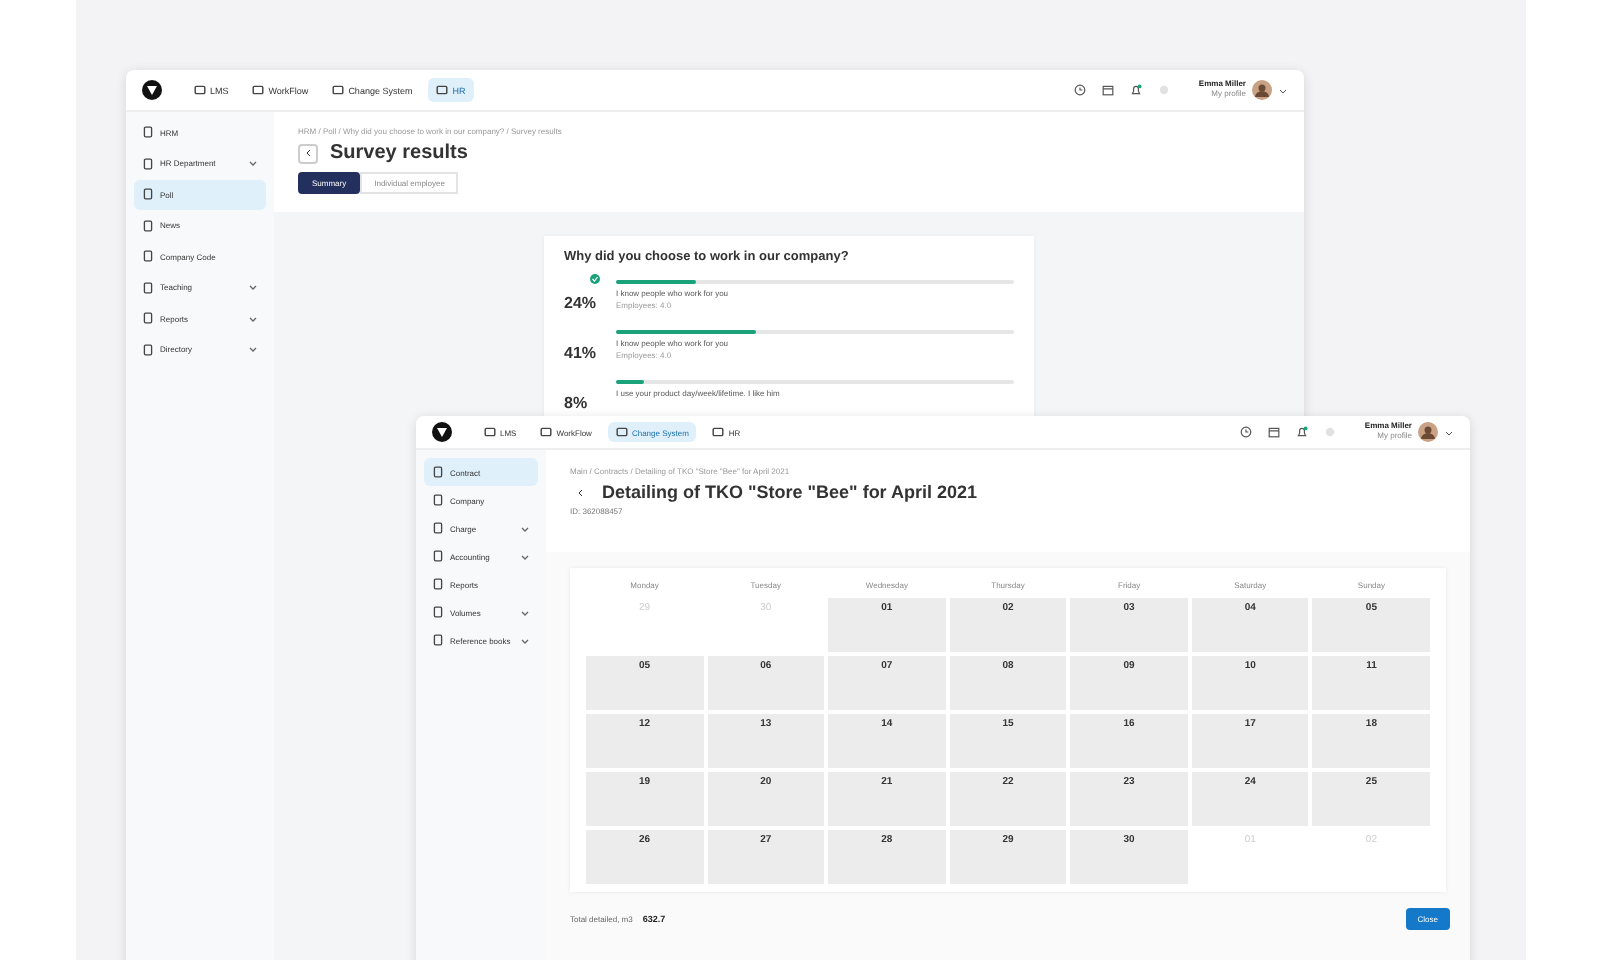  Describe the element at coordinates (790, 492) in the screenshot. I see `page-title: Detailing of TKO "Store "Bee" for April 2021` at that location.